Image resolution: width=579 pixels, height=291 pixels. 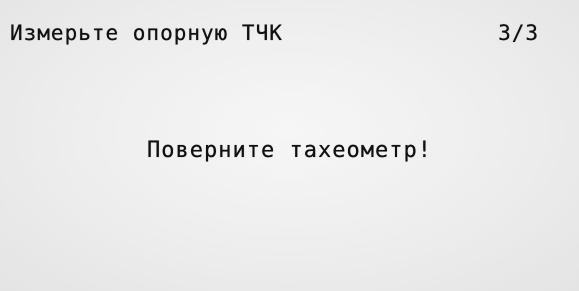 I want to click on message-area: Поверните тахеометр!, so click(x=289, y=150).